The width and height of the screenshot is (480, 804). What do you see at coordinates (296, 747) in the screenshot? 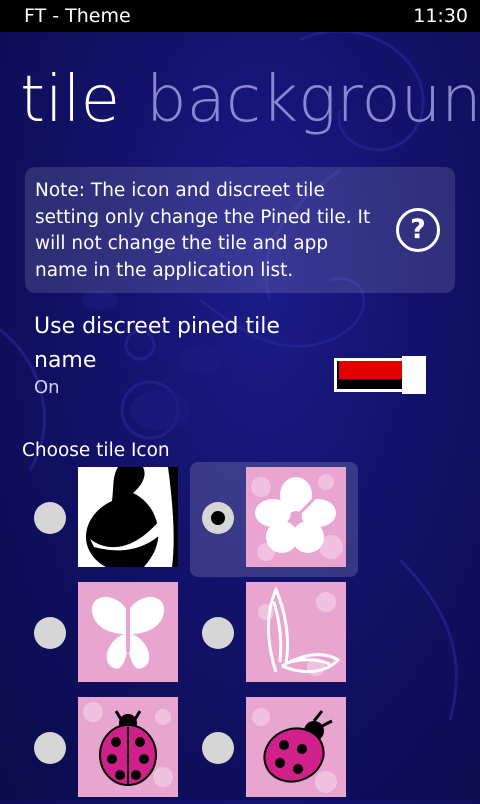
I see `pink-ladybug-icon` at bounding box center [296, 747].